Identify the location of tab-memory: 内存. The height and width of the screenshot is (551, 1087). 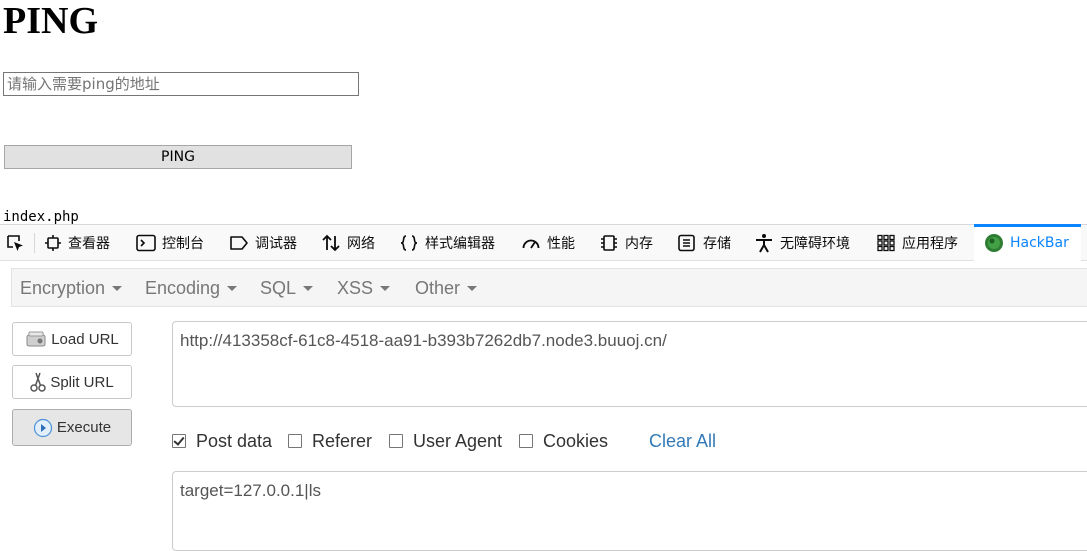
(626, 243).